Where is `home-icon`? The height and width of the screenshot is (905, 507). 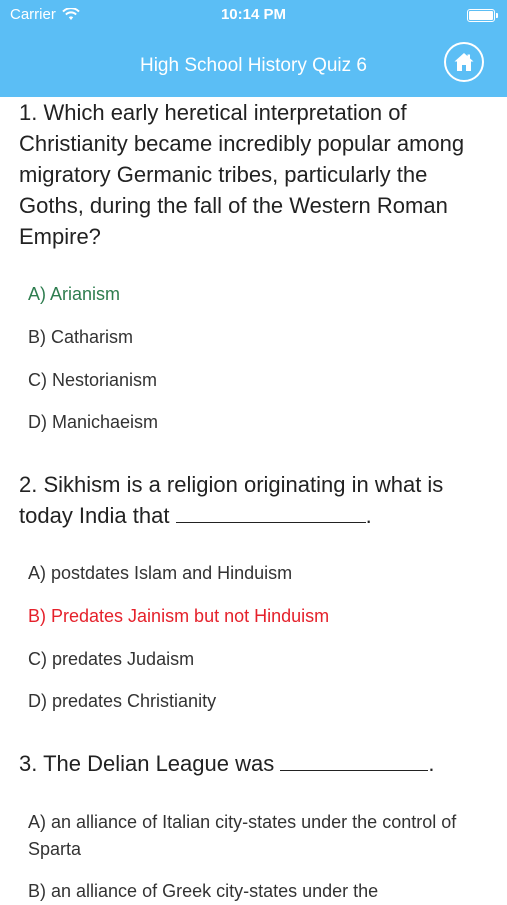 home-icon is located at coordinates (464, 62).